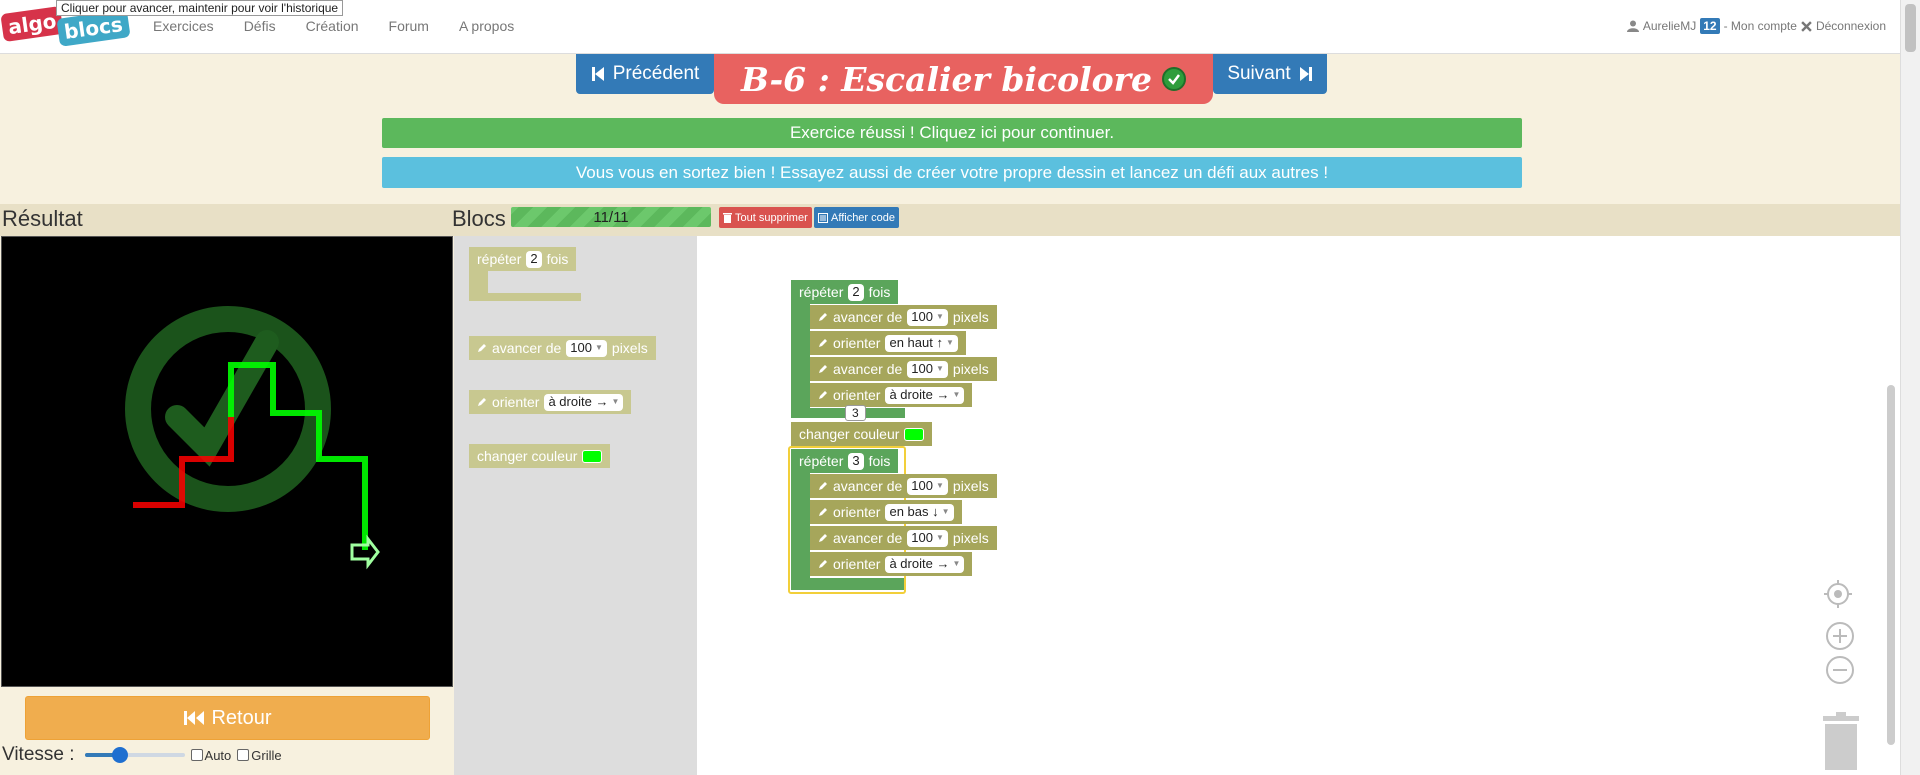 Image resolution: width=1920 pixels, height=775 pixels. What do you see at coordinates (527, 456) in the screenshot?
I see `toolbox-color-label: changer couleur` at bounding box center [527, 456].